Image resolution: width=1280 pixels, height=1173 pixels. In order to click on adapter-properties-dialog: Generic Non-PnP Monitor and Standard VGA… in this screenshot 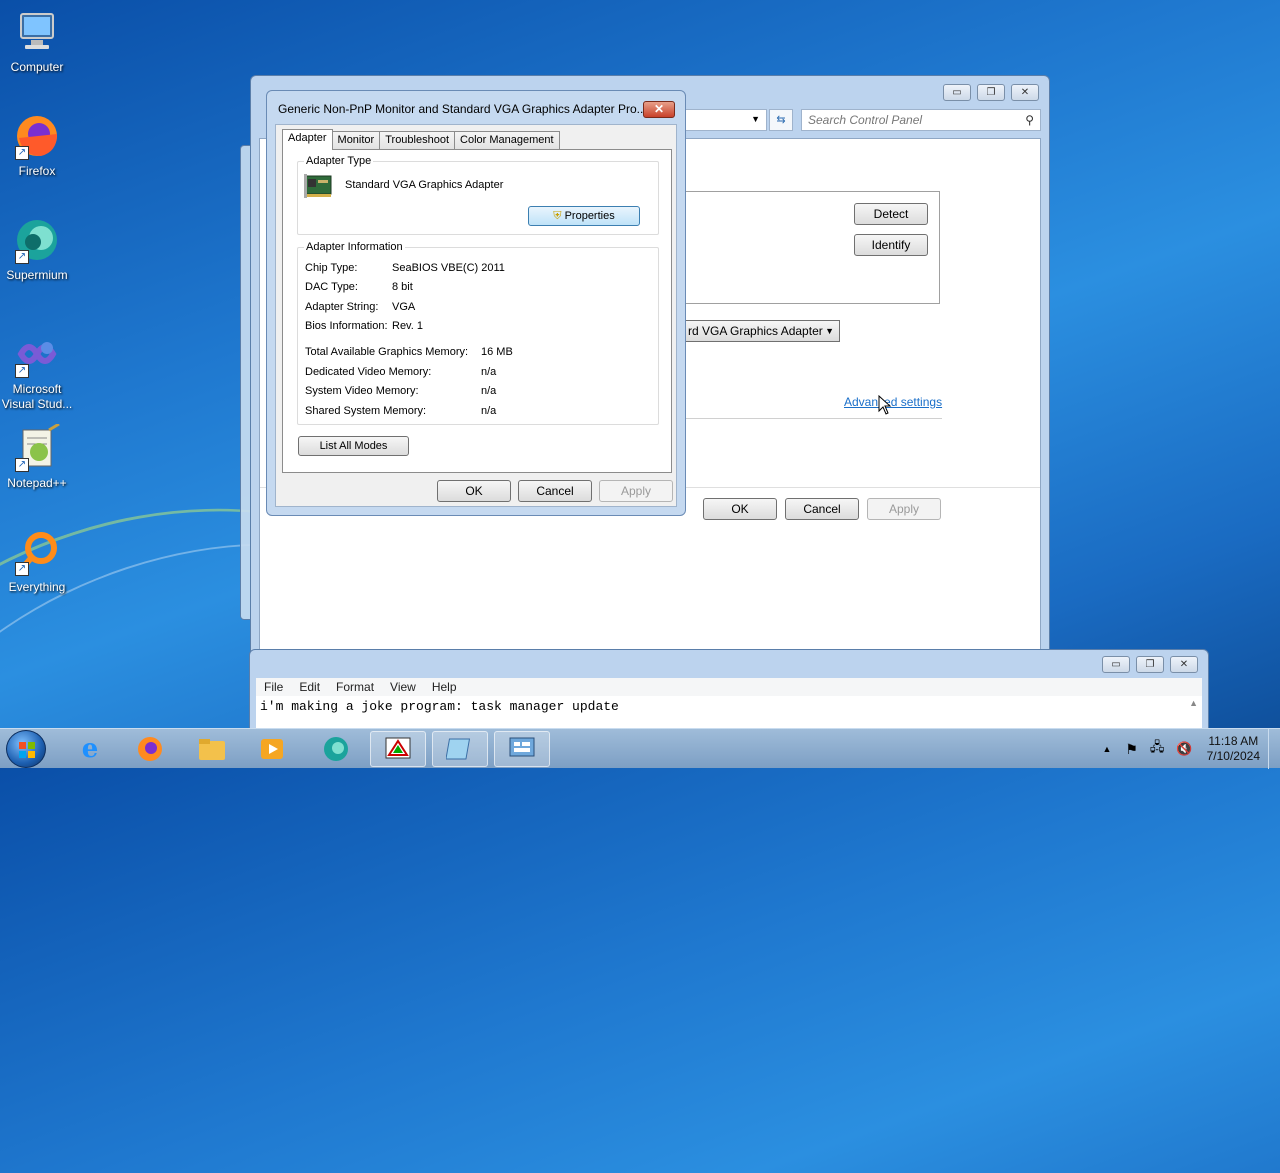, I will do `click(476, 303)`.